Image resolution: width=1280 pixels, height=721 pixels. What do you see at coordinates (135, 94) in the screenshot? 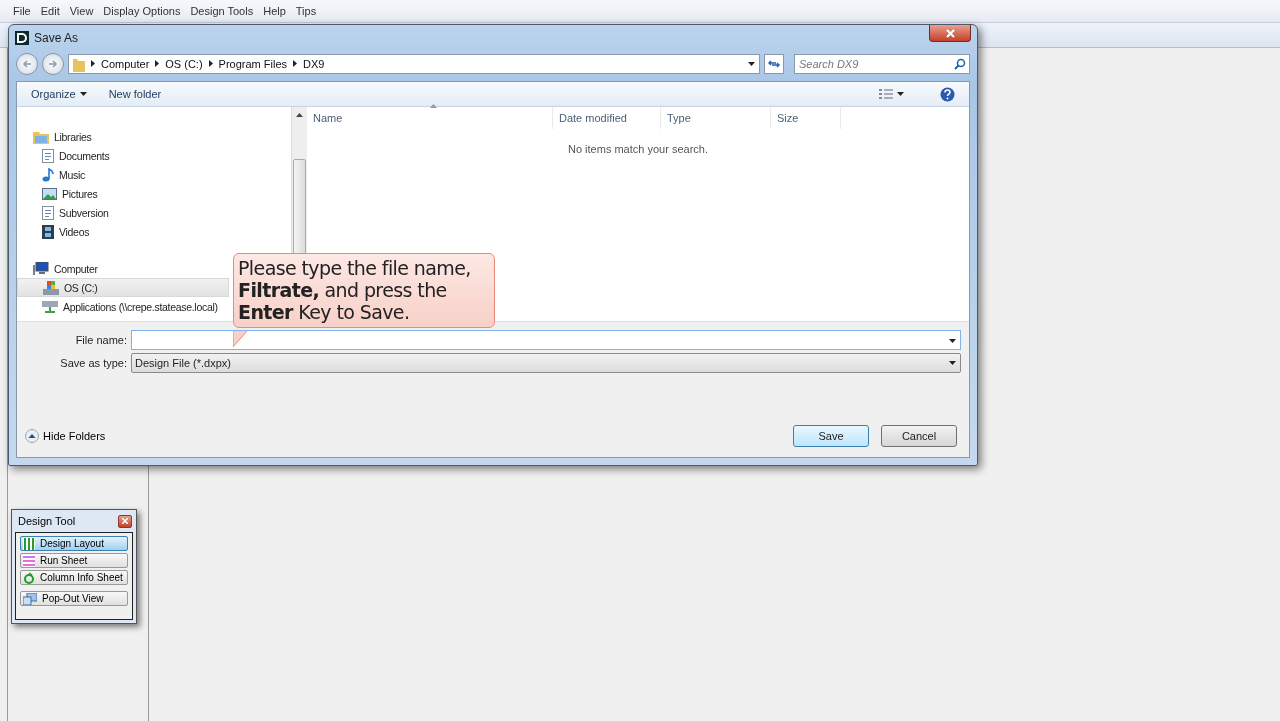
I see `toolbar-button: New folder` at bounding box center [135, 94].